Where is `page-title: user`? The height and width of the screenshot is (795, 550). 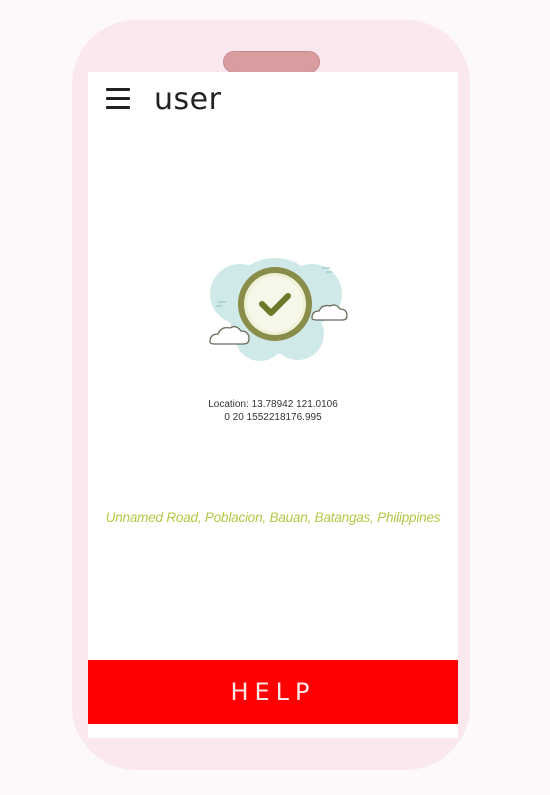 page-title: user is located at coordinates (188, 99).